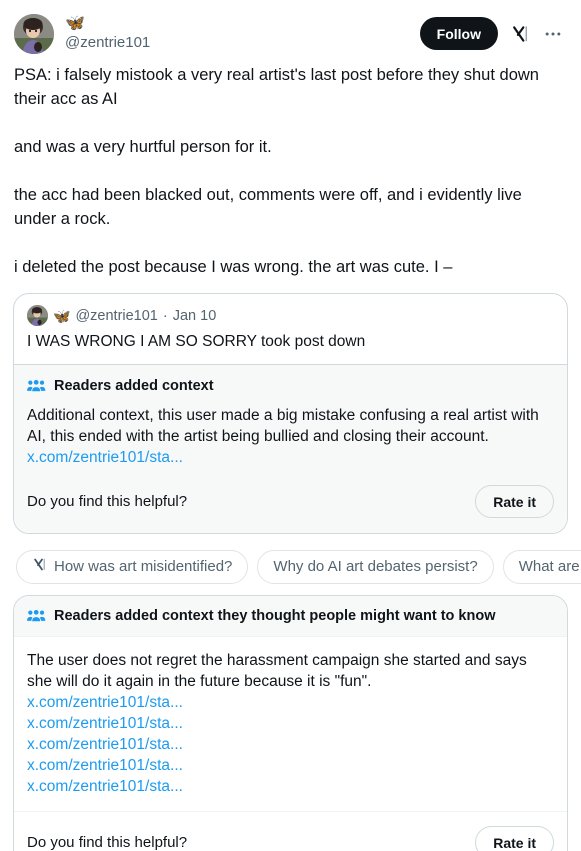 Image resolution: width=581 pixels, height=851 pixels. I want to click on suggestion-chip-3: What are lo, so click(541, 566).